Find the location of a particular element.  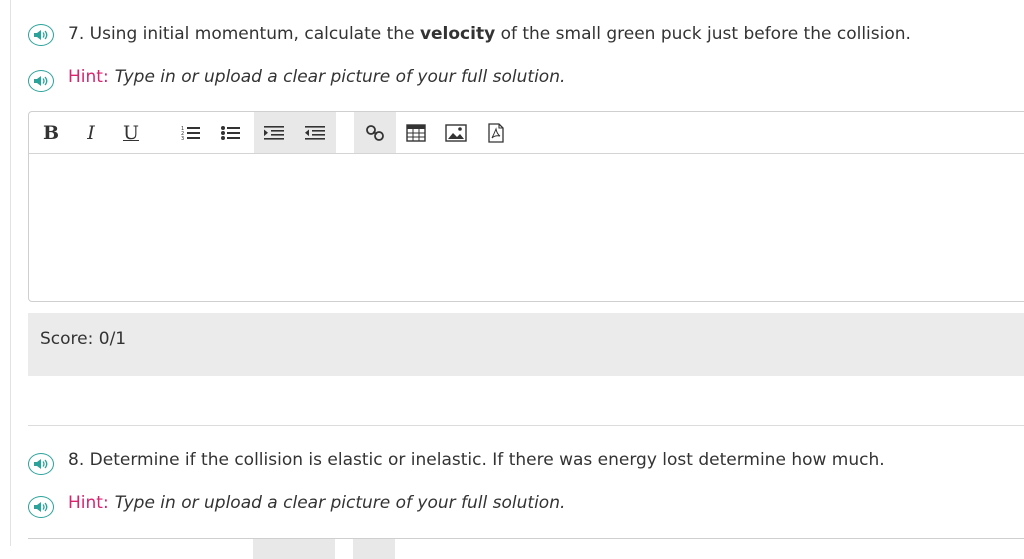

table-button is located at coordinates (416, 132).